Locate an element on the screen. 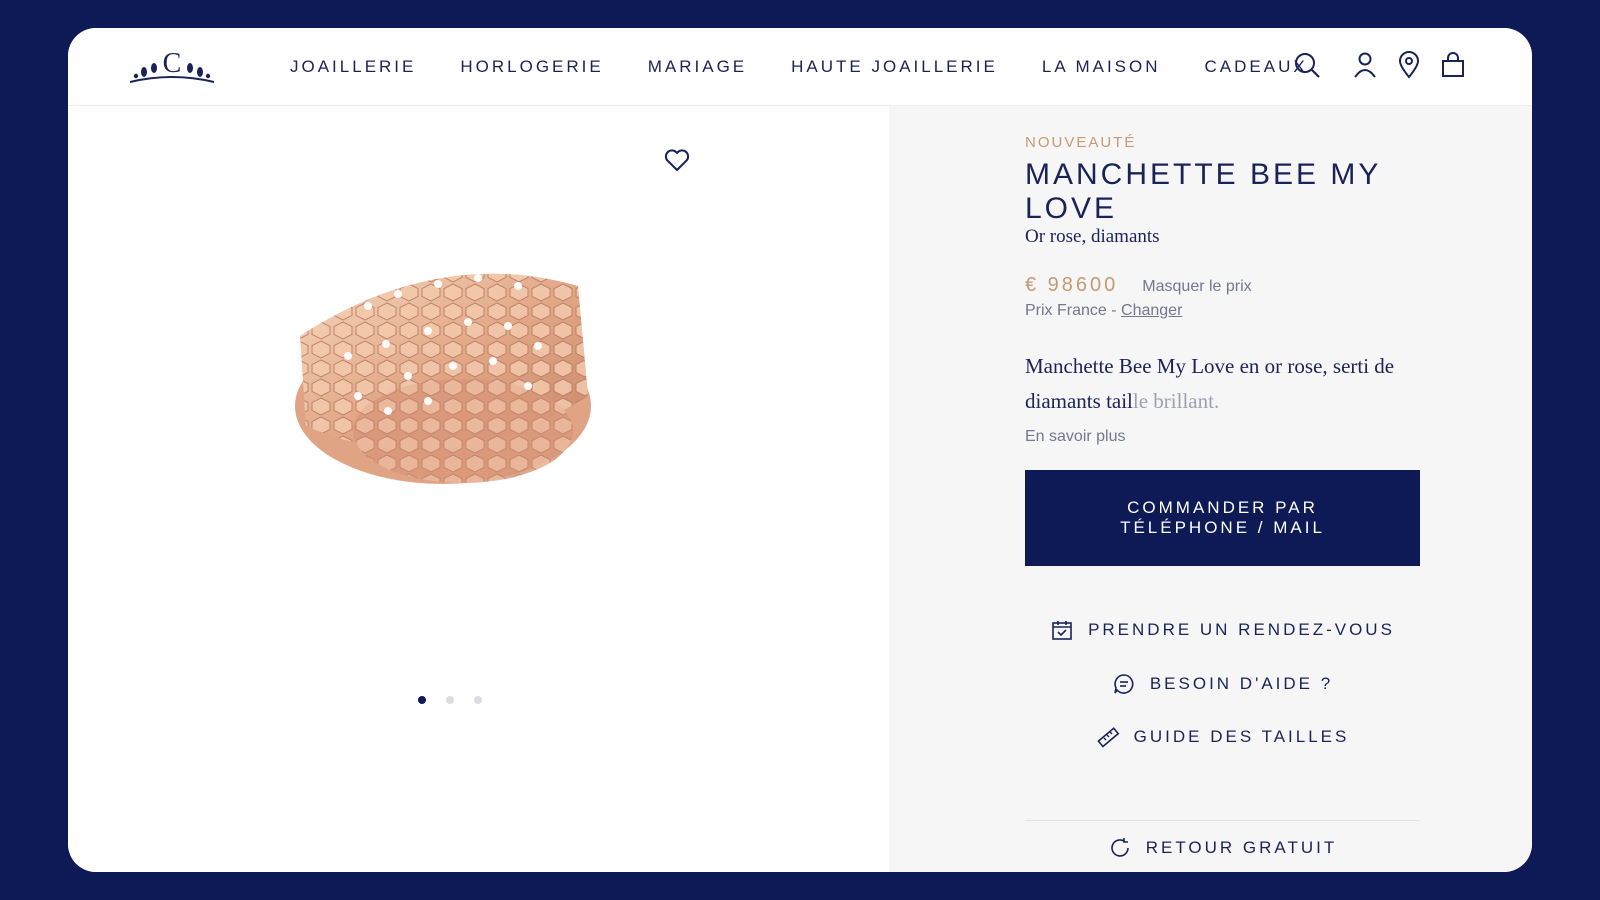 This screenshot has height=900, width=1600. section-divider is located at coordinates (1222, 820).